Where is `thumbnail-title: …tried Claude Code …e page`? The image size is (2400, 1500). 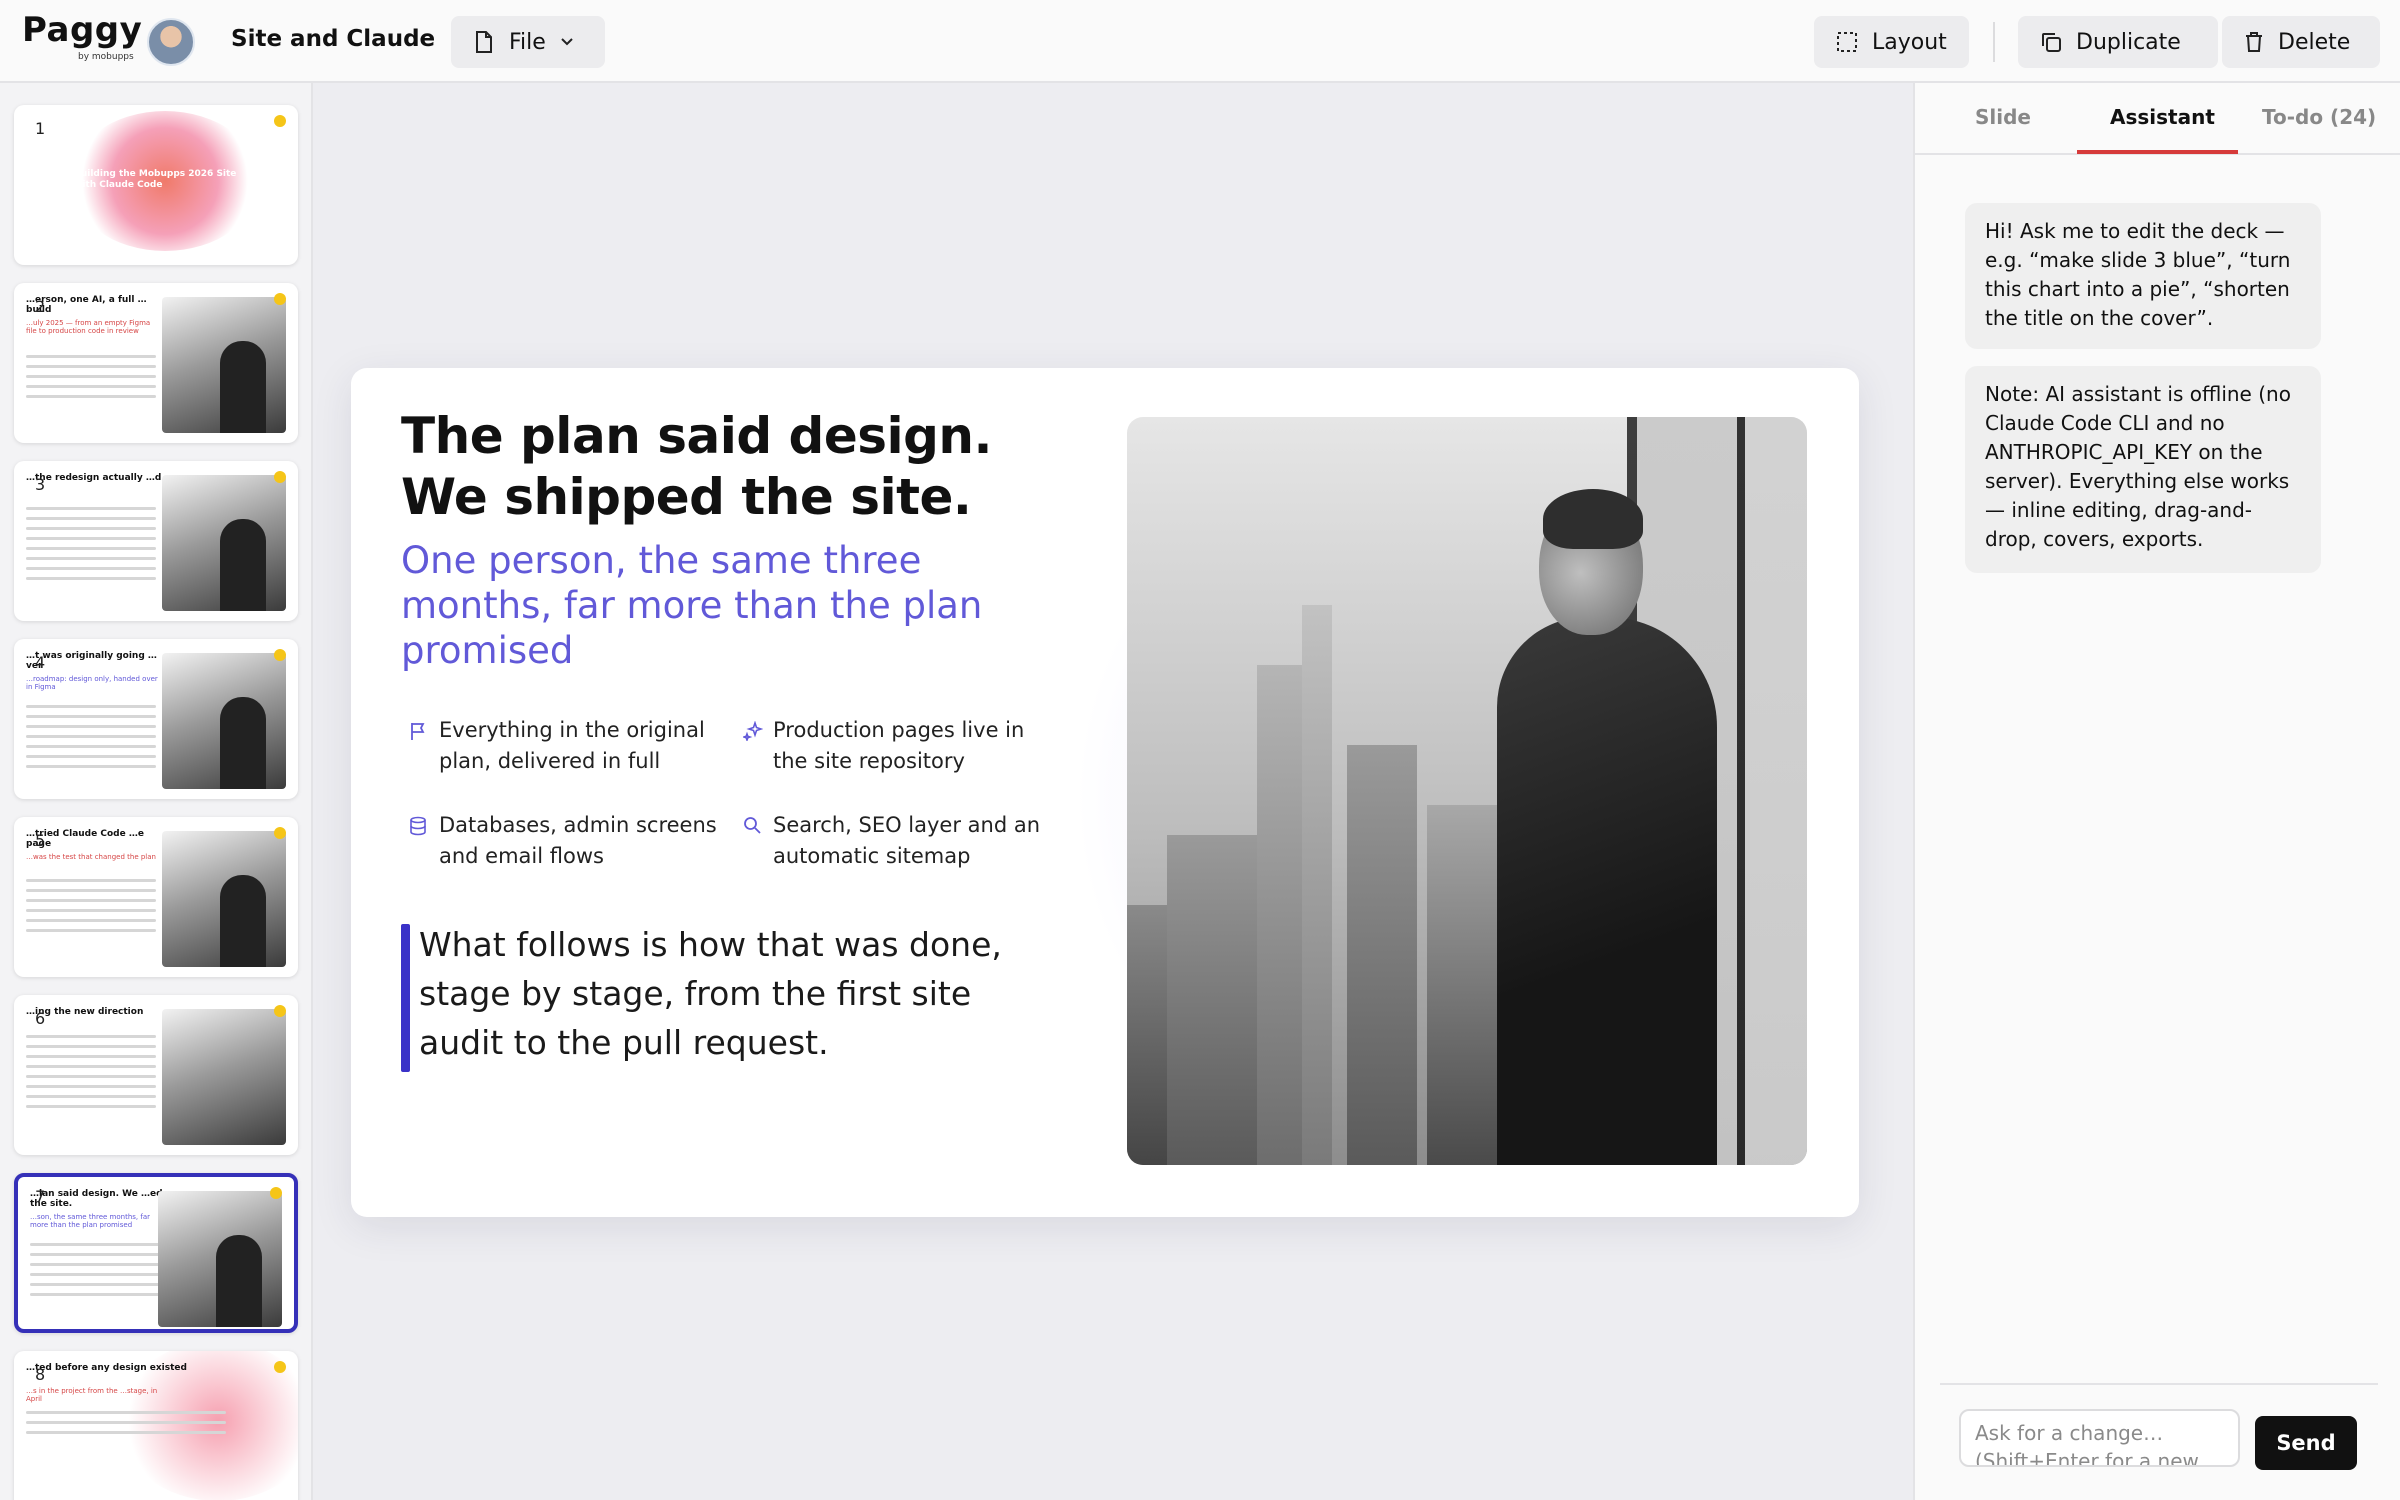 thumbnail-title: …tried Claude Code …e page is located at coordinates (85, 839).